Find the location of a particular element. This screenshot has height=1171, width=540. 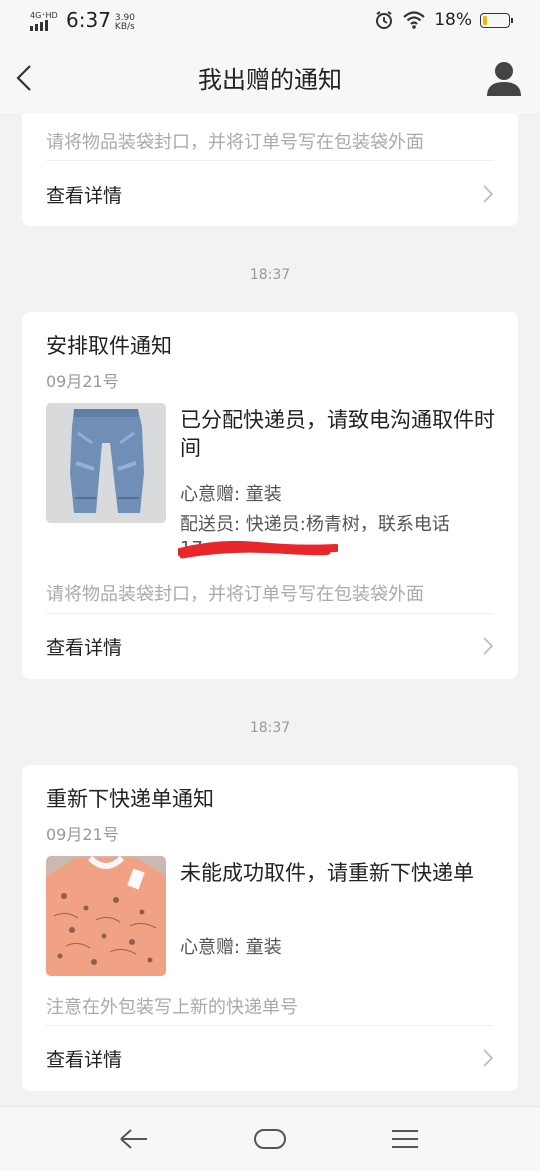

courier-info: 配送员: 快递员:杨青树，联系电话 is located at coordinates (315, 524).